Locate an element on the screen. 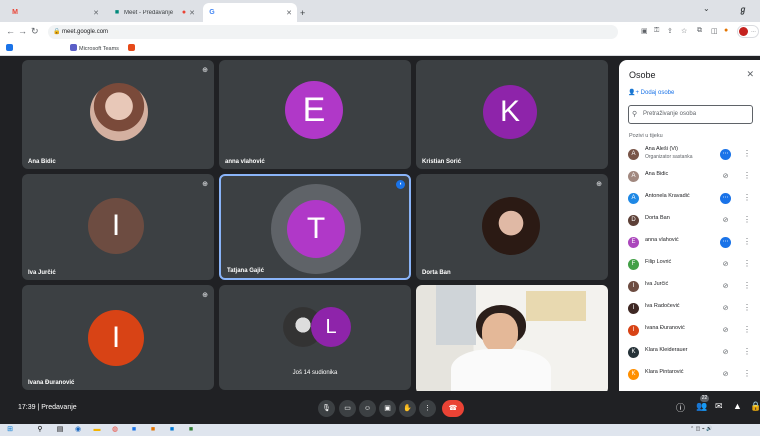 This screenshot has height=436, width=760. participant-row: K Klara Kleiderauer ⊘ ⋮ is located at coordinates (689, 354).